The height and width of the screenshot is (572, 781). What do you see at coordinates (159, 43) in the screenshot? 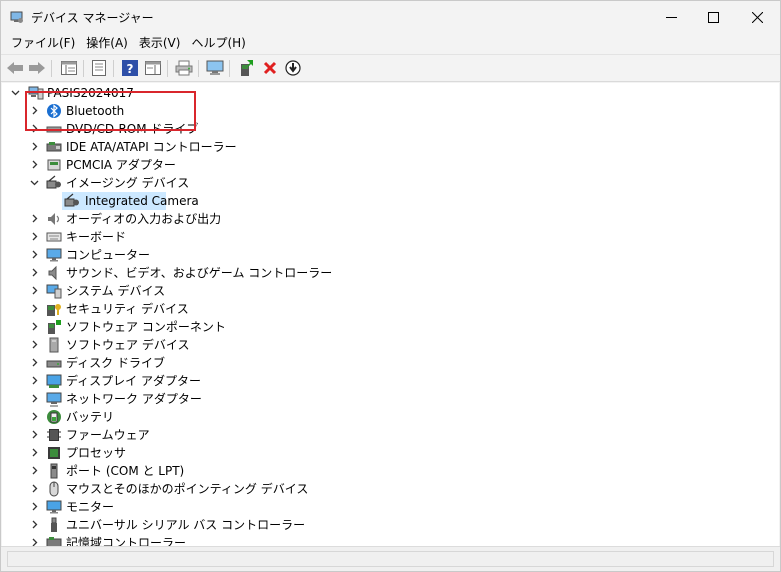
I see `menu-view: 表示(V)` at bounding box center [159, 43].